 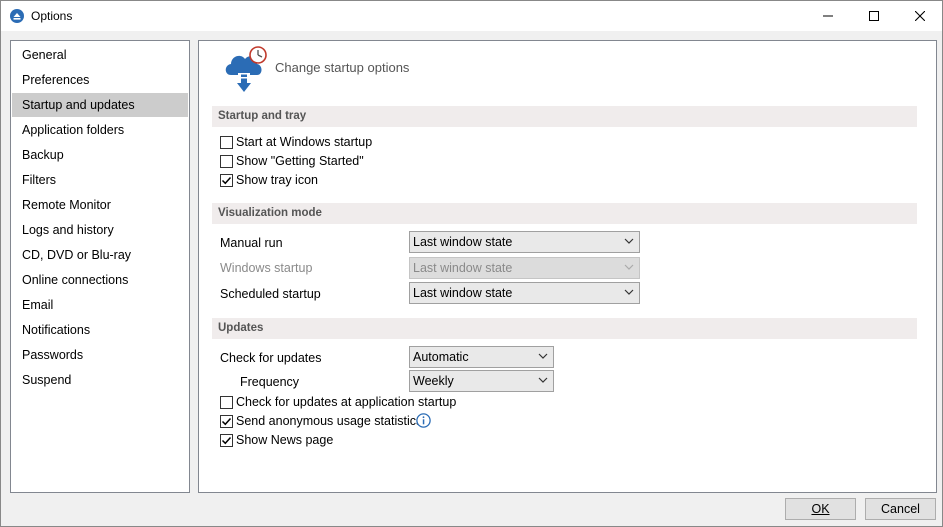 I want to click on windows-startup-select: Last window state, so click(x=524, y=268).